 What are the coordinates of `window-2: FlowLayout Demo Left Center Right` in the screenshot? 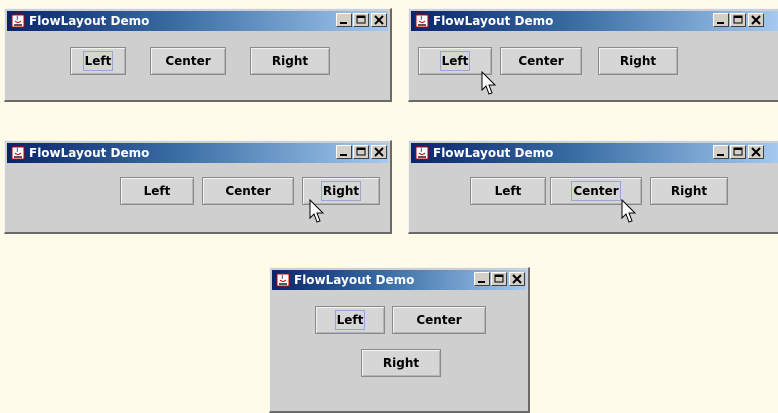 It's located at (593, 55).